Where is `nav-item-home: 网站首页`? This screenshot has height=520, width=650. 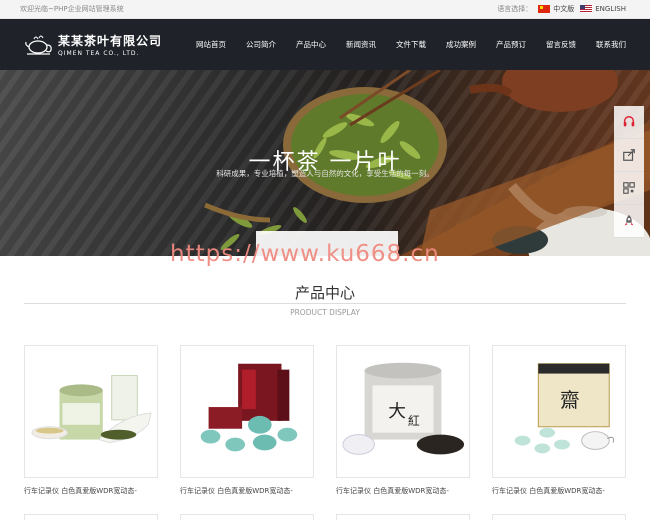
nav-item-home: 网站首页 is located at coordinates (211, 44).